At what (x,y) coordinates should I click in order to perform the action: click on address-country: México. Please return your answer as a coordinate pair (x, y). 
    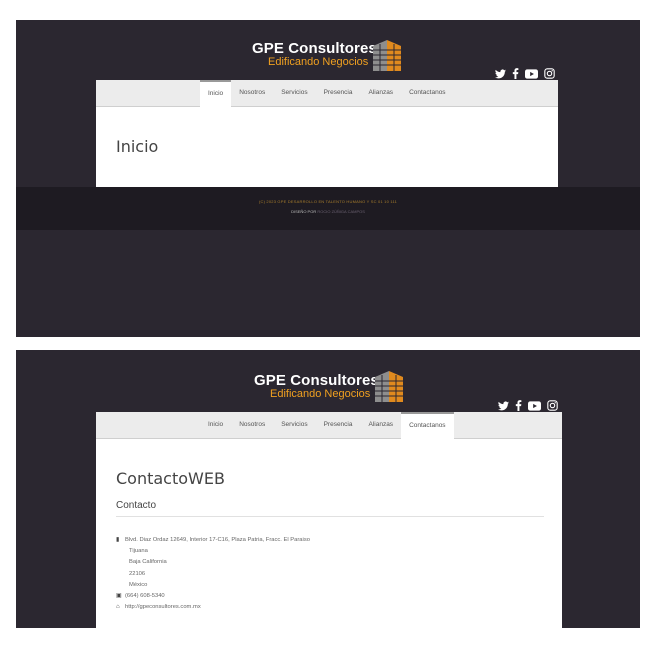
    Looking at the image, I should click on (138, 584).